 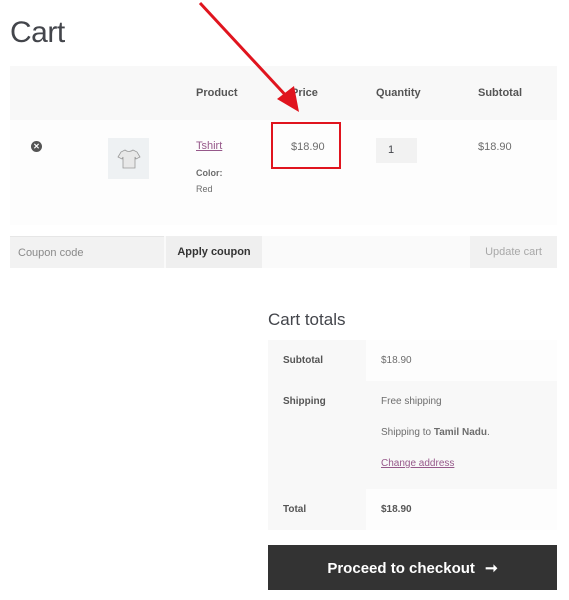 What do you see at coordinates (461, 360) in the screenshot?
I see `subtotal-value: $18.90` at bounding box center [461, 360].